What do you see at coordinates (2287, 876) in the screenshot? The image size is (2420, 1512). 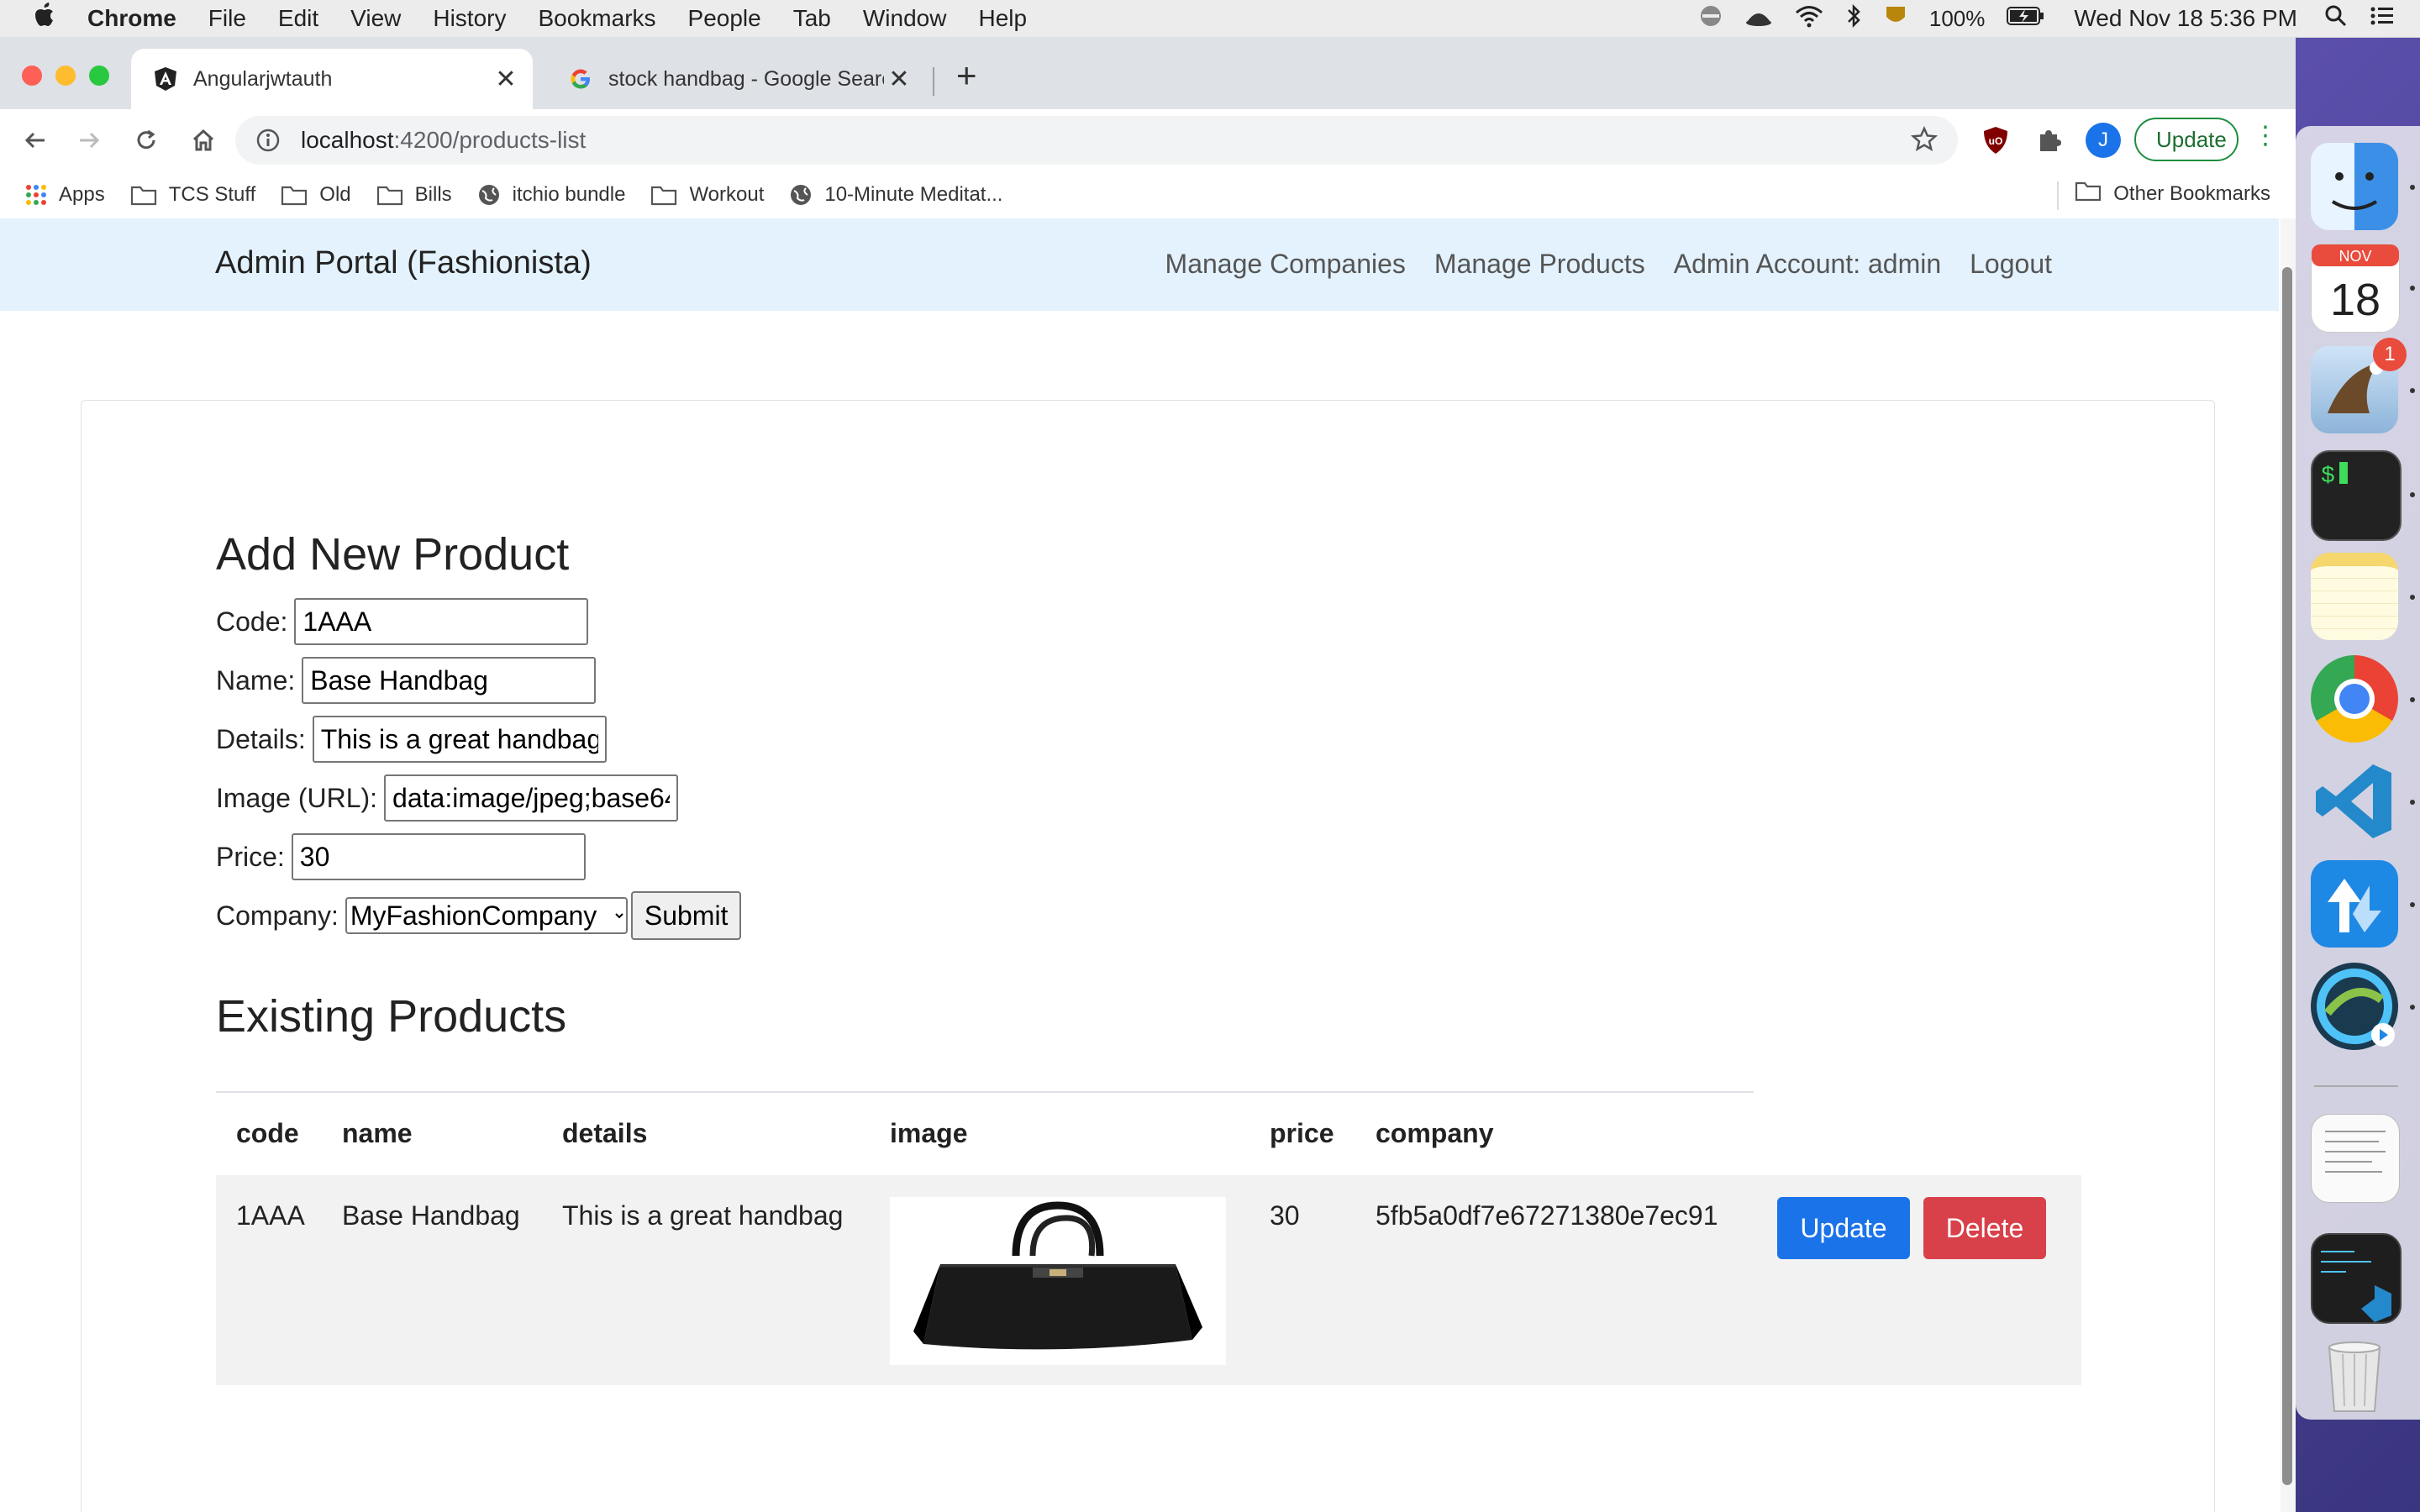 I see `scrollbar-thumb` at bounding box center [2287, 876].